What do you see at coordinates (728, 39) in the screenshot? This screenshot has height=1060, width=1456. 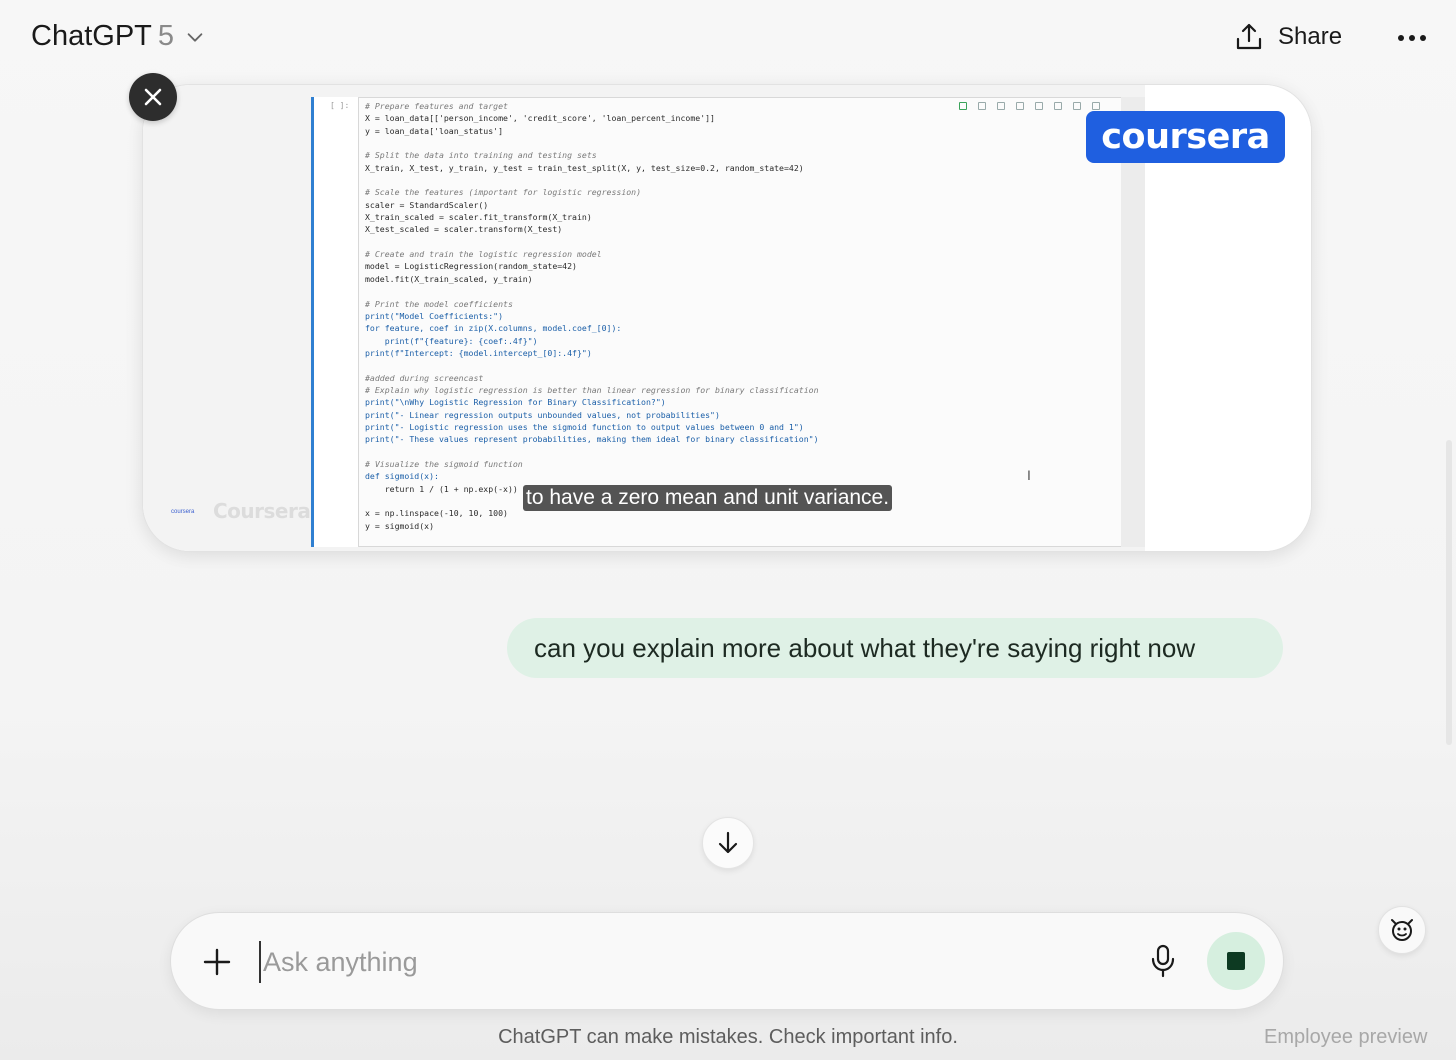 I see `top-bar: ChatGPT 5 Share` at bounding box center [728, 39].